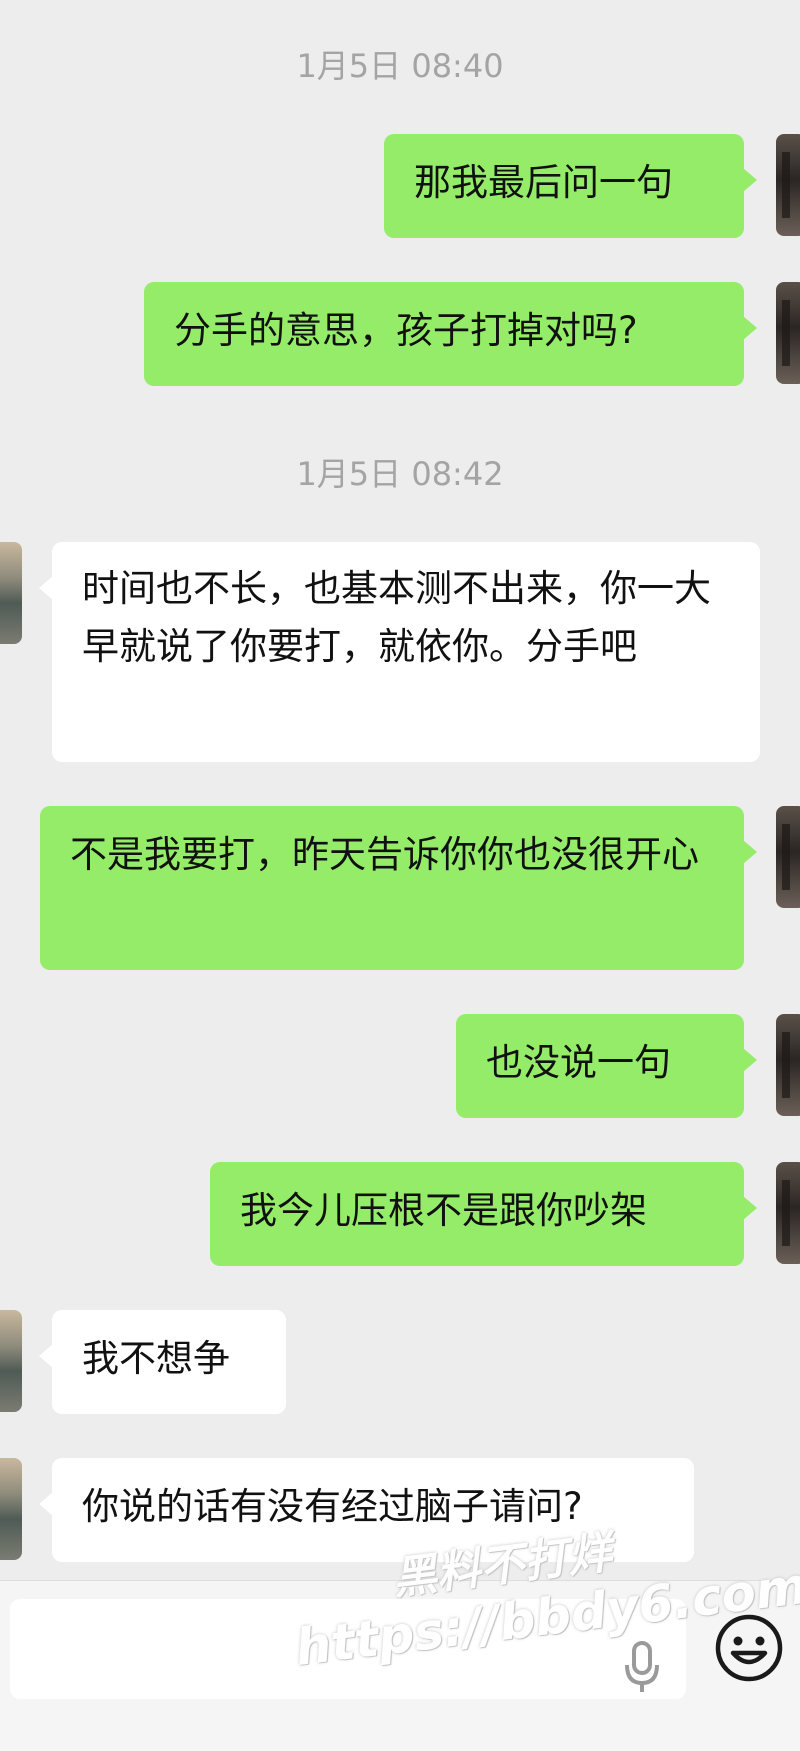 This screenshot has height=1751, width=800. Describe the element at coordinates (399, 652) in the screenshot. I see `message-bubble-incoming: 时间也不长，也基本测不出来，你一大早就说了你要打，就依你。分手吧` at that location.